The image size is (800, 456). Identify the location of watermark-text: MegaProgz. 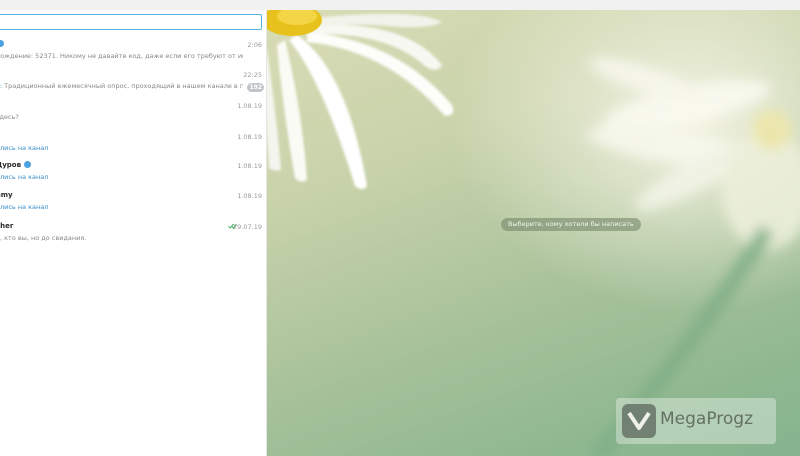
(707, 419).